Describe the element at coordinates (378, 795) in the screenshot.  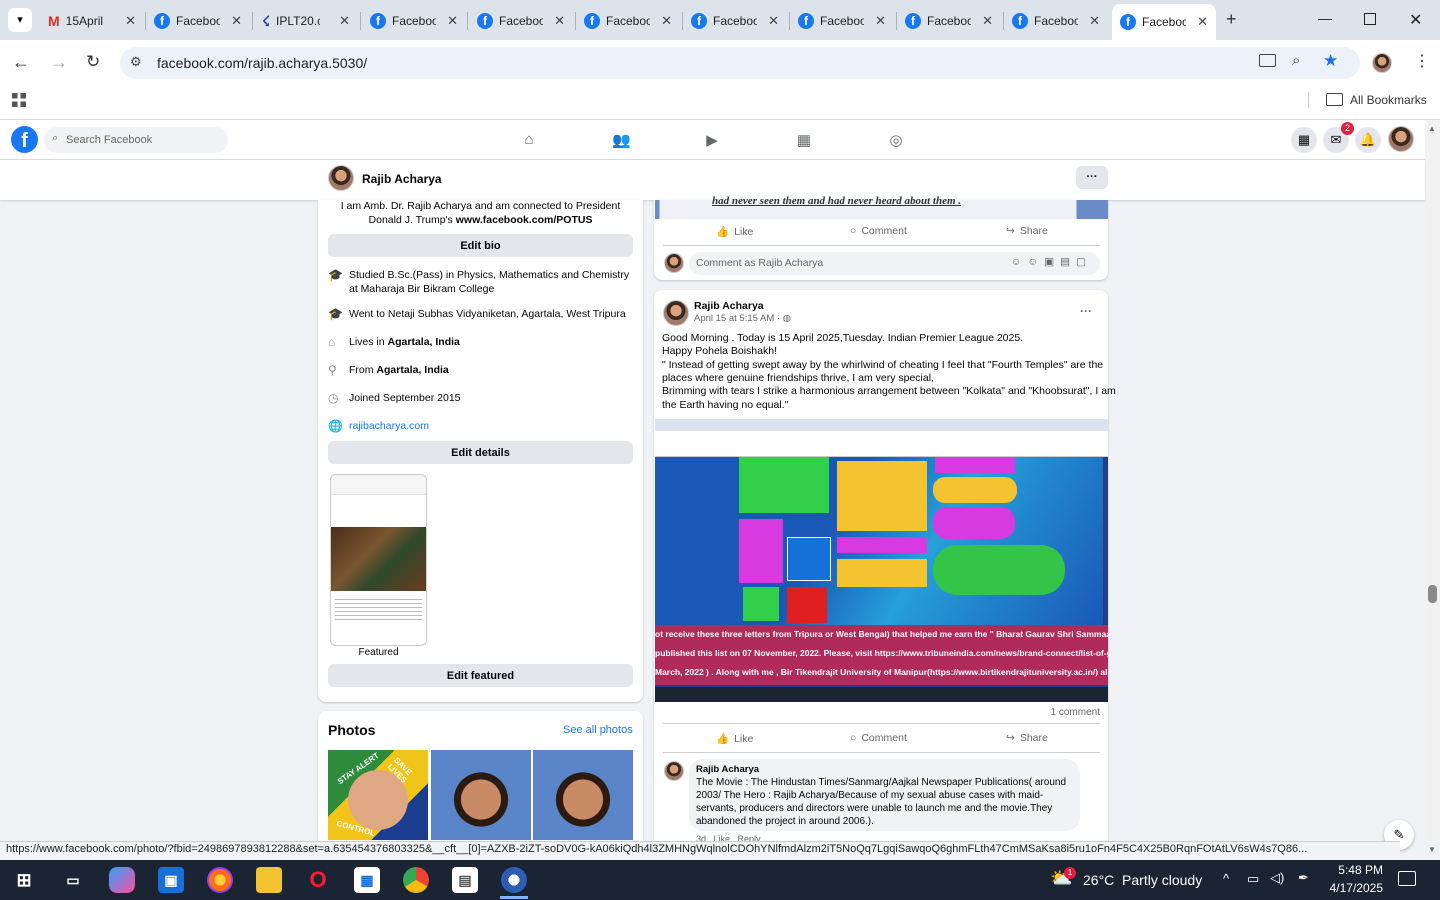
I see `photo-thumbnail-1: STAY ALERT SAVE LIVES CONTROL` at that location.